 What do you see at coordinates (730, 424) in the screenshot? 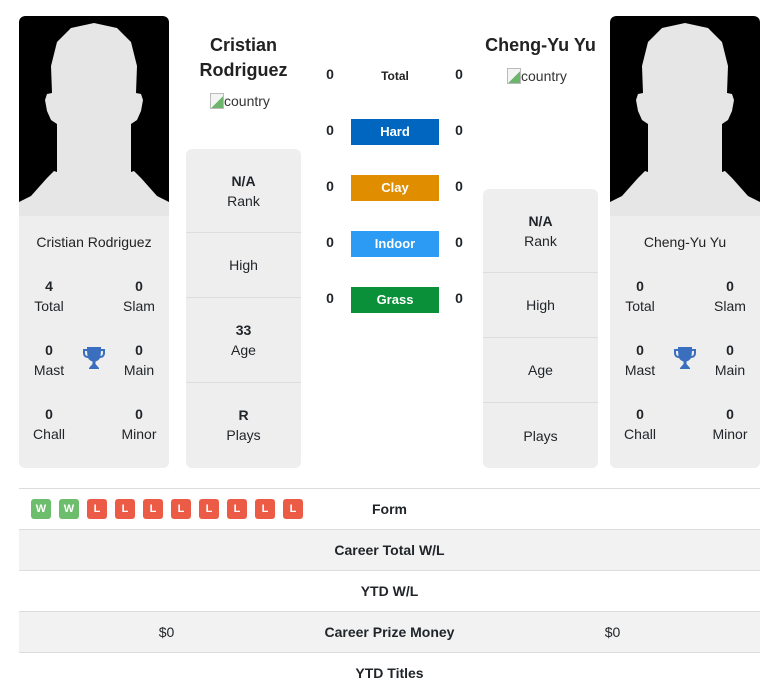
I see `player2-titles-minor: 0 Minor` at bounding box center [730, 424].